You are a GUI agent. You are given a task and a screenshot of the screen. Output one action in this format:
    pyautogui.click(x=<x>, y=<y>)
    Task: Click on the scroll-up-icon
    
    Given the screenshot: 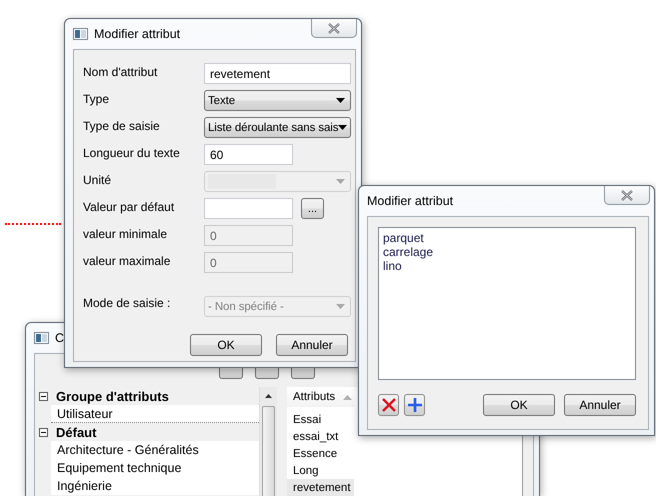 What is the action you would take?
    pyautogui.click(x=268, y=396)
    